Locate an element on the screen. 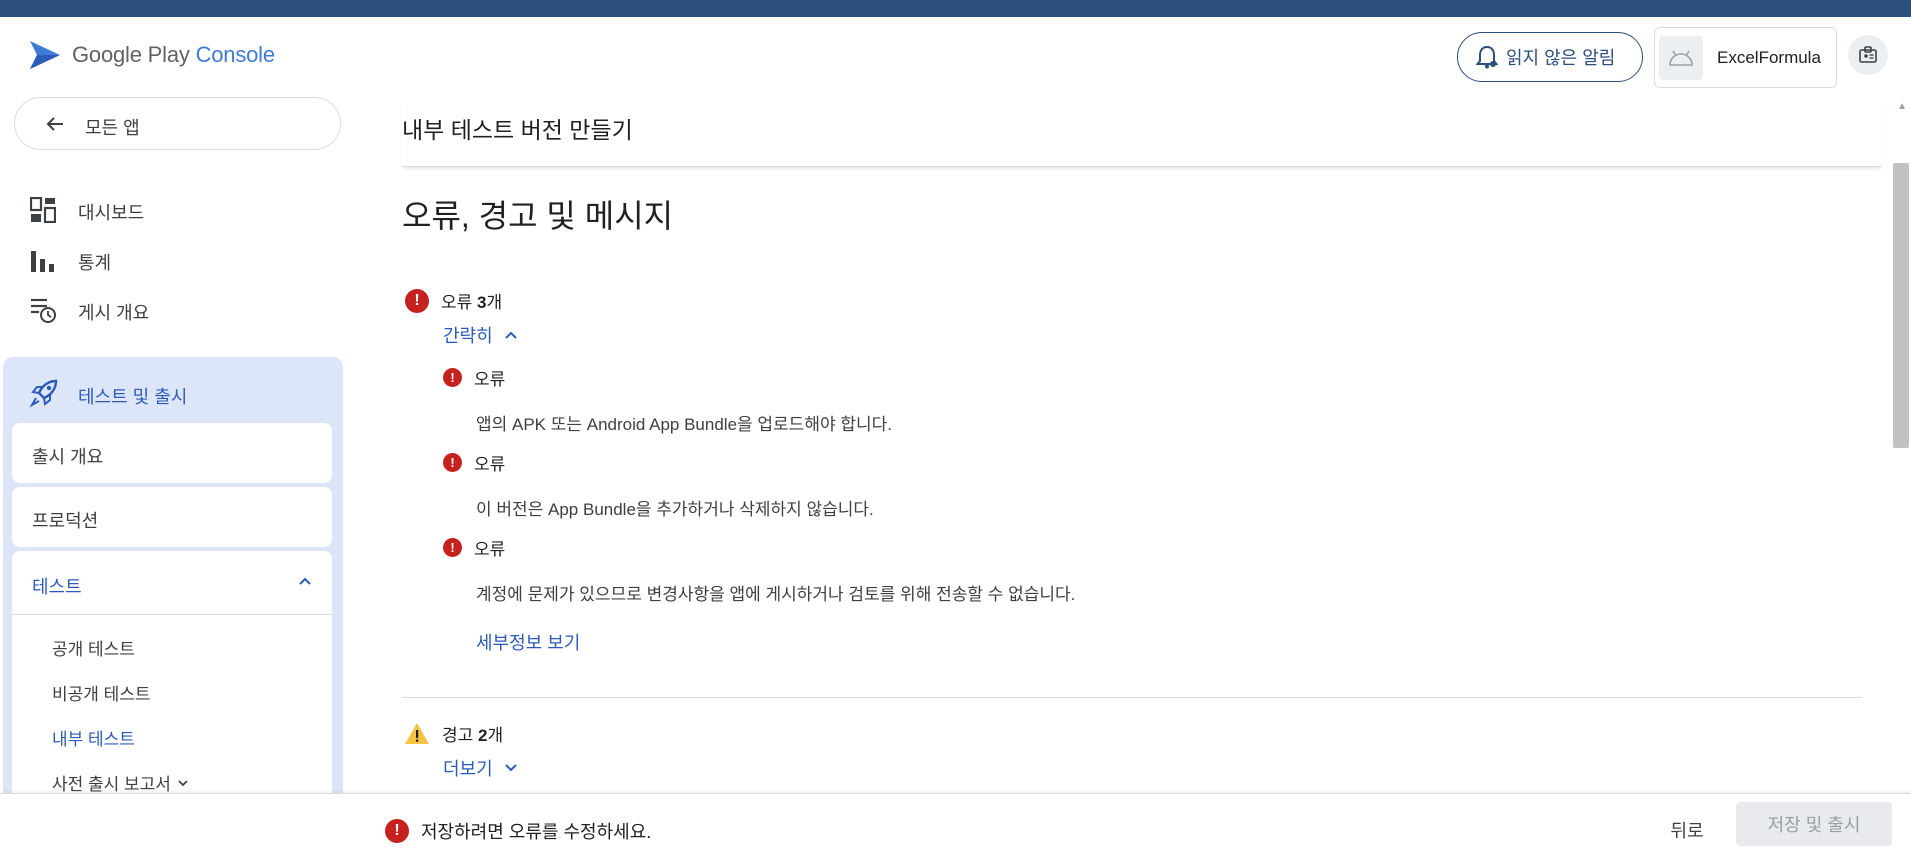 The width and height of the screenshot is (1911, 867). rocket-icon is located at coordinates (43, 393).